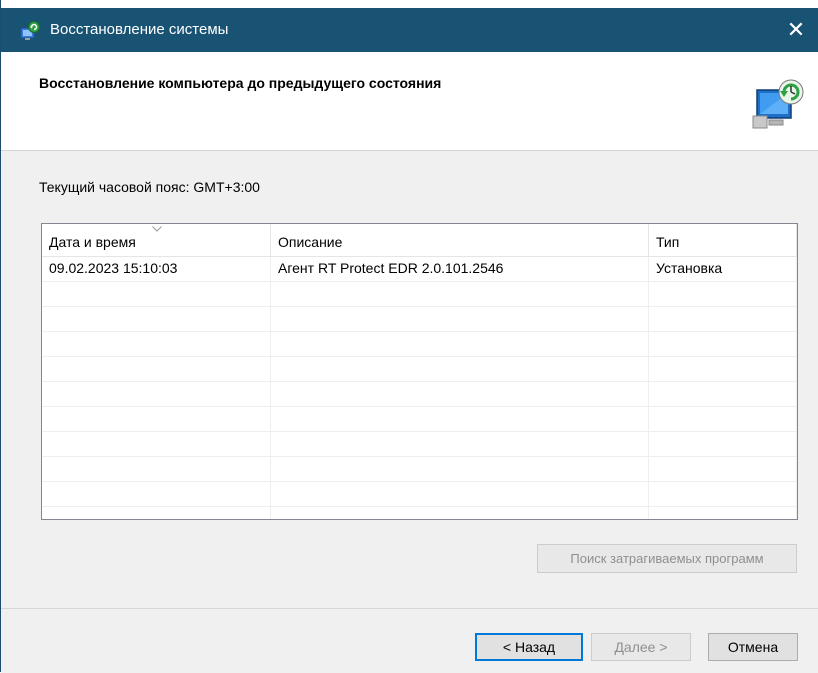 This screenshot has width=818, height=673. I want to click on timezone-label: Текущий часовой пояс: GMT+3:00, so click(149, 187).